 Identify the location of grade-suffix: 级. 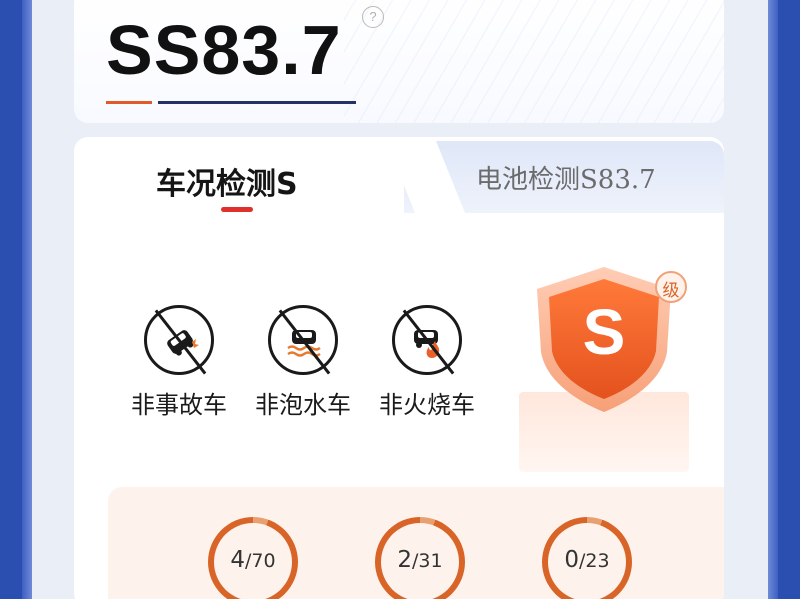
(671, 291).